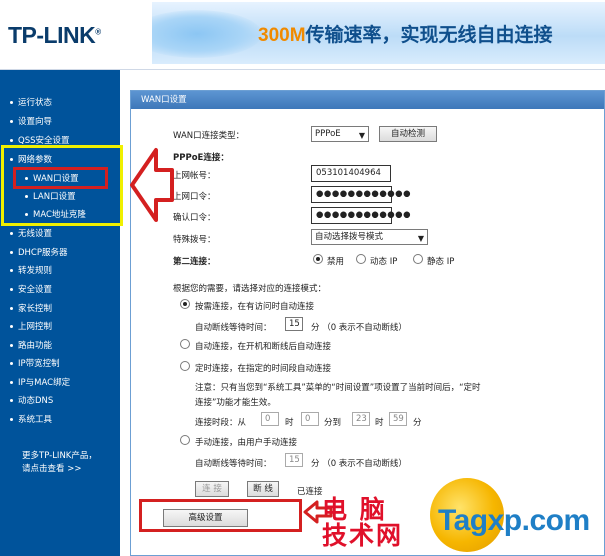  What do you see at coordinates (194, 176) in the screenshot?
I see `account-label: 上网帐号：` at bounding box center [194, 176].